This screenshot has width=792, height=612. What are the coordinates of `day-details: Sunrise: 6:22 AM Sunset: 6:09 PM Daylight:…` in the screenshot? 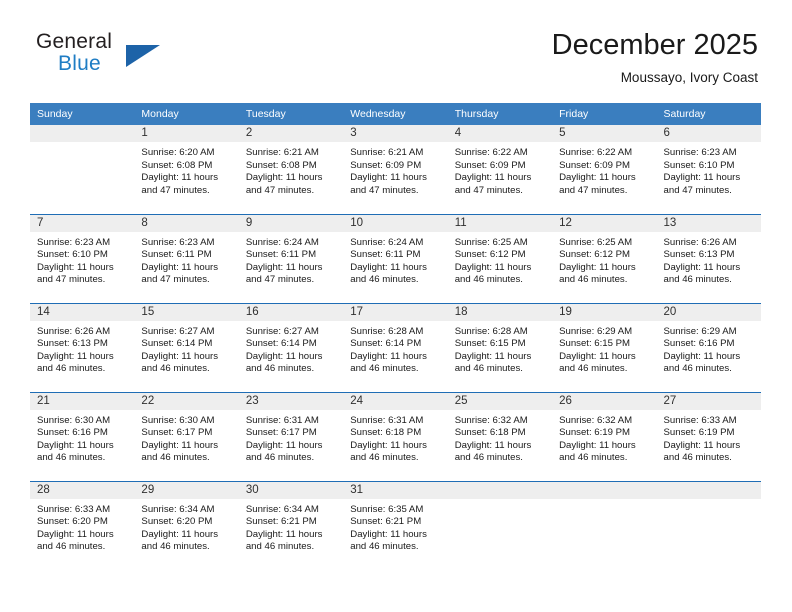 It's located at (500, 177).